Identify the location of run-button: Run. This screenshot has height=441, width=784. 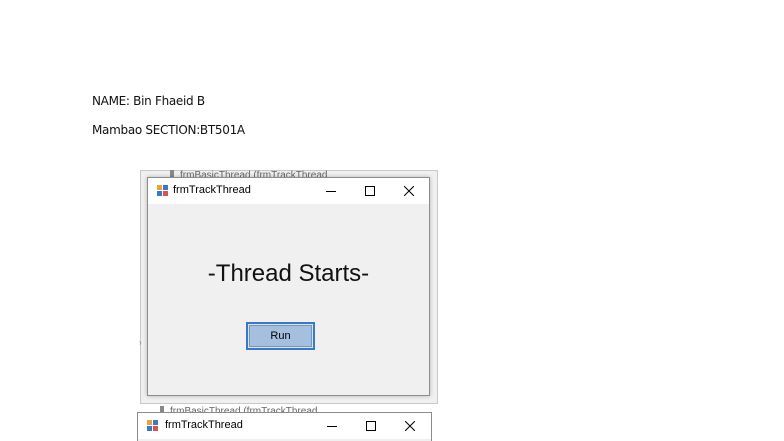
(280, 336).